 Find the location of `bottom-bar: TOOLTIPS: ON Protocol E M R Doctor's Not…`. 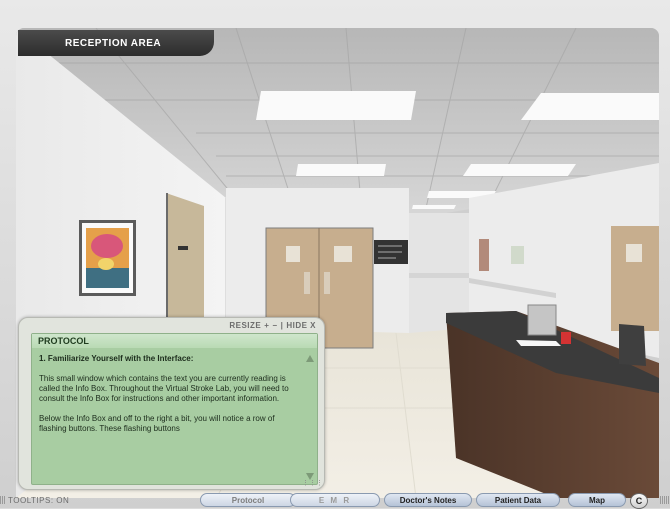

bottom-bar: TOOLTIPS: ON Protocol E M R Doctor's Not… is located at coordinates (335, 501).